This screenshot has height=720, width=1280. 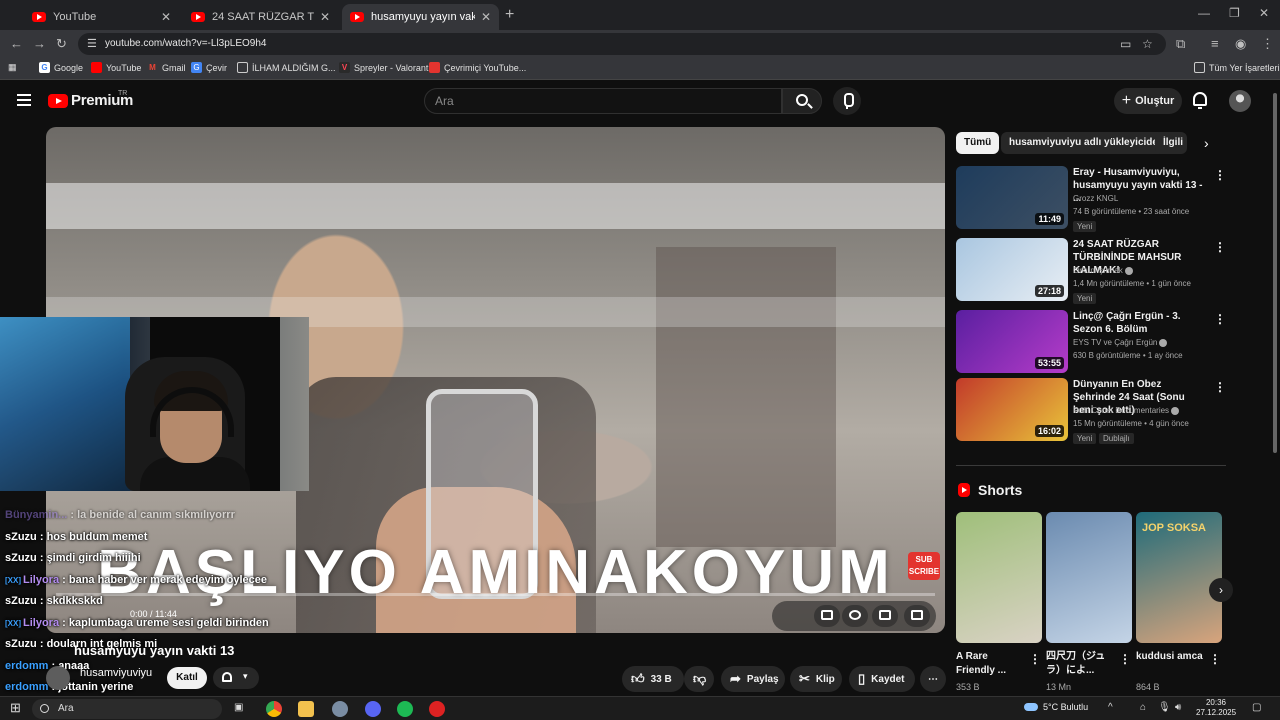 What do you see at coordinates (127, 709) in the screenshot?
I see `taskbar-search: Ara` at bounding box center [127, 709].